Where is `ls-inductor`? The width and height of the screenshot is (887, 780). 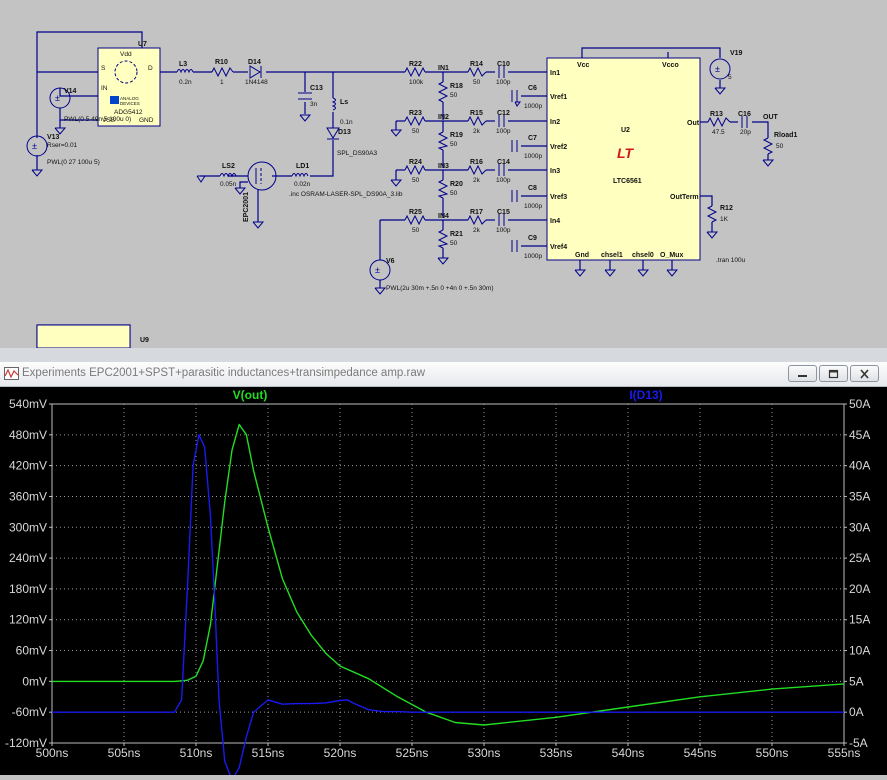
ls-inductor is located at coordinates (333, 104).